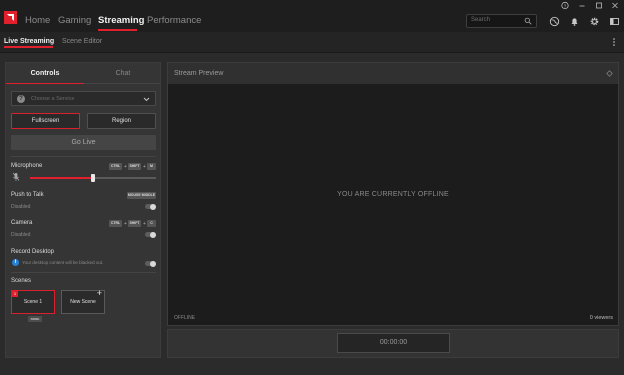 Image resolution: width=624 pixels, height=375 pixels. What do you see at coordinates (146, 99) in the screenshot?
I see `chevron-down-icon` at bounding box center [146, 99].